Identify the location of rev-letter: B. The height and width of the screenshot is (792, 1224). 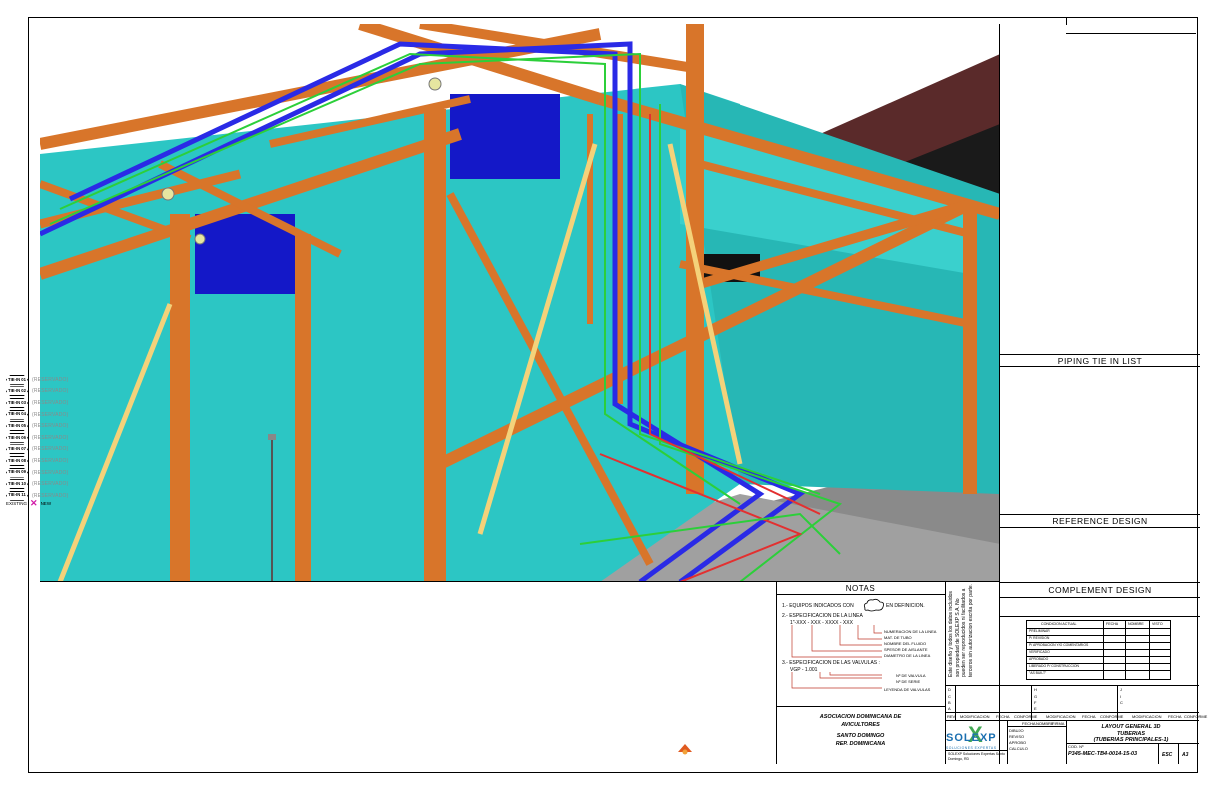
(949, 702).